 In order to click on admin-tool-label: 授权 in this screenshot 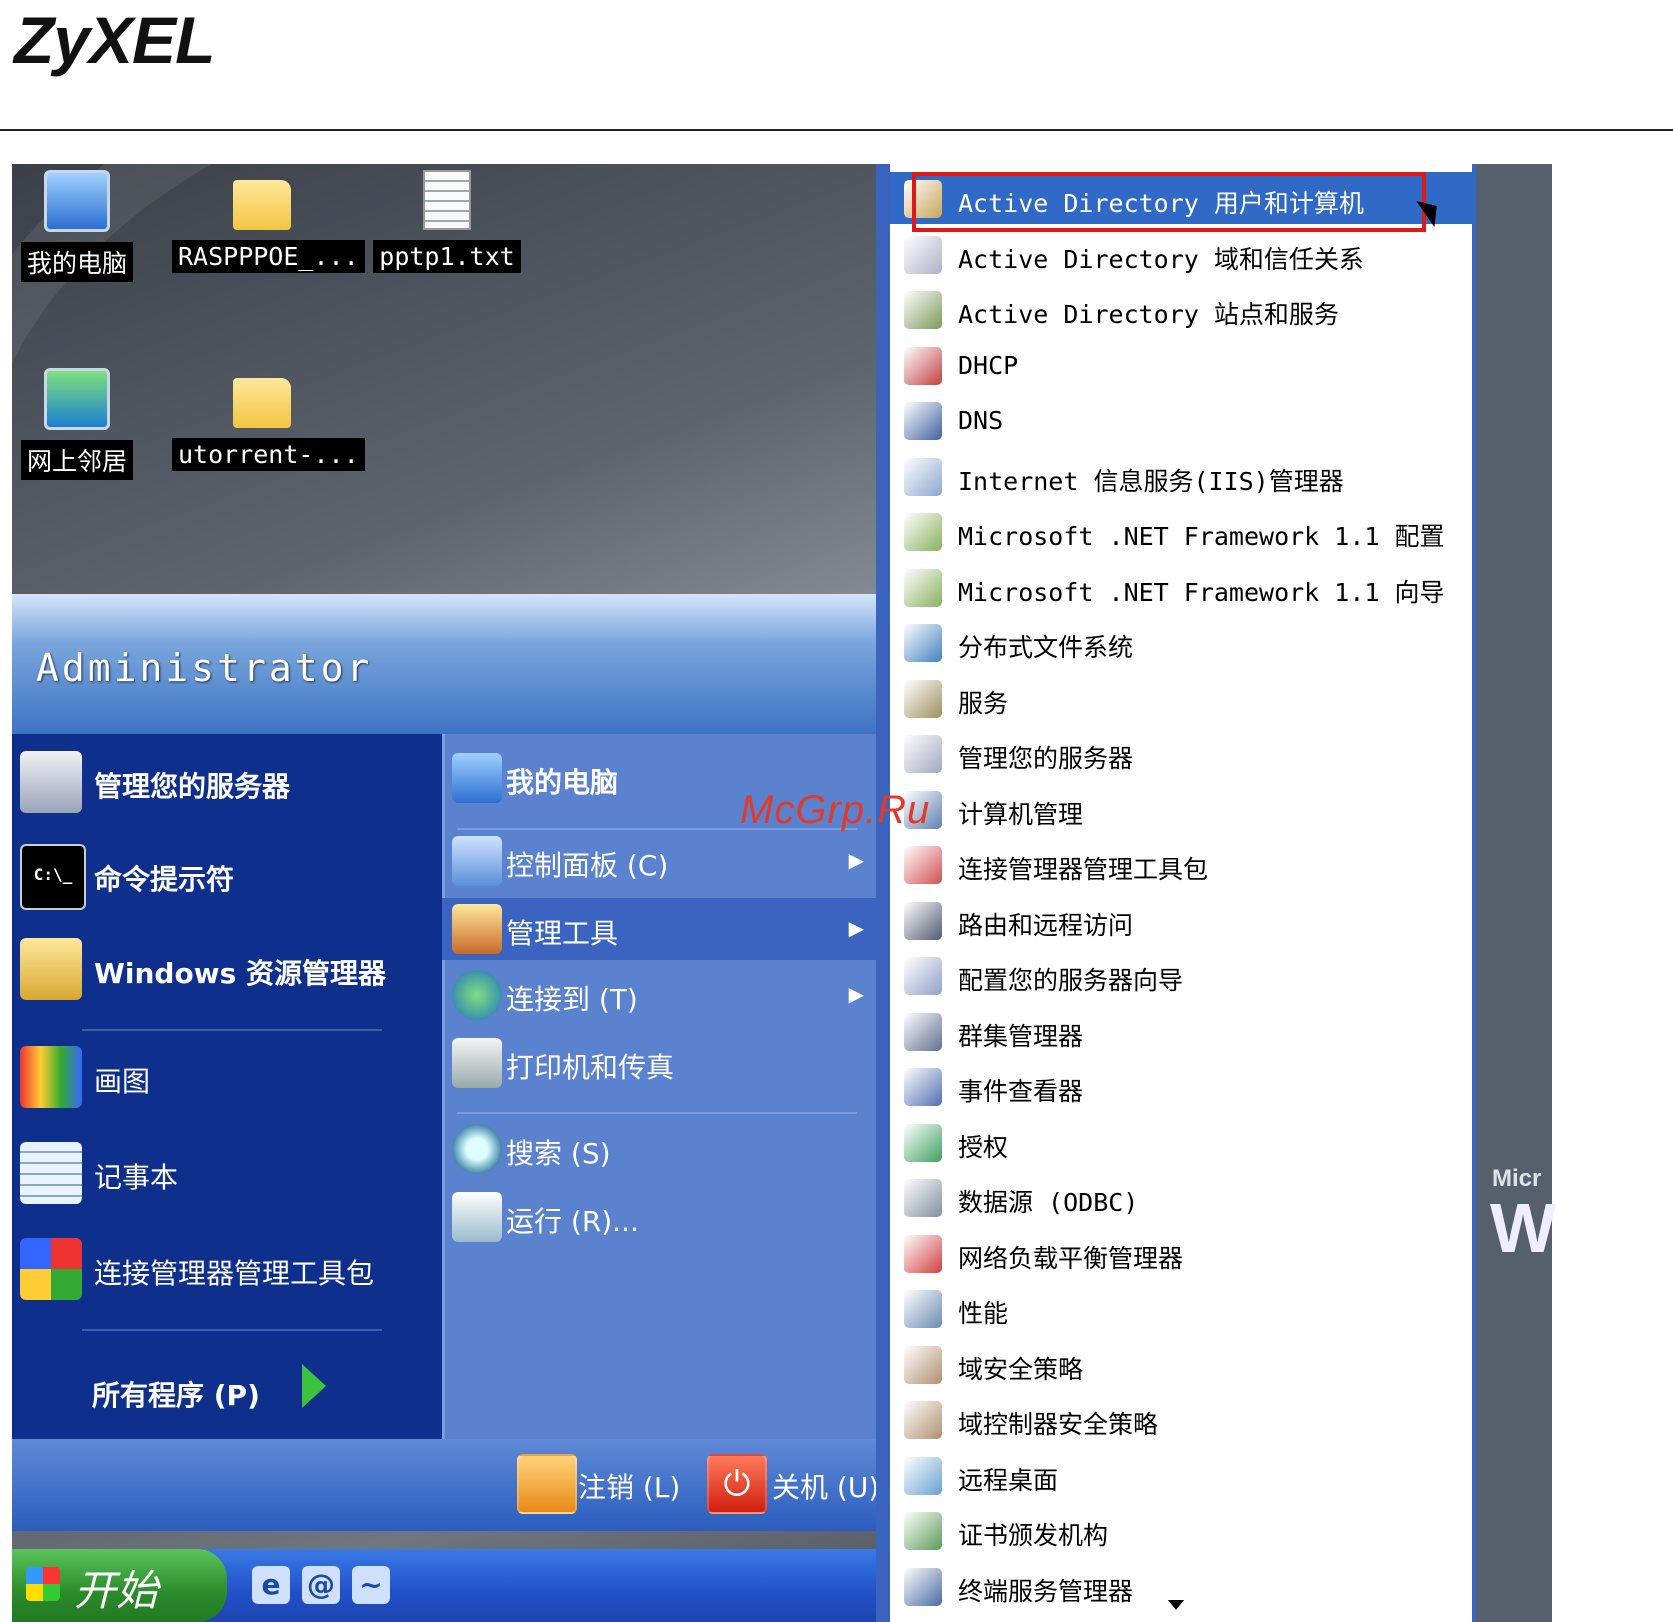, I will do `click(983, 1147)`.